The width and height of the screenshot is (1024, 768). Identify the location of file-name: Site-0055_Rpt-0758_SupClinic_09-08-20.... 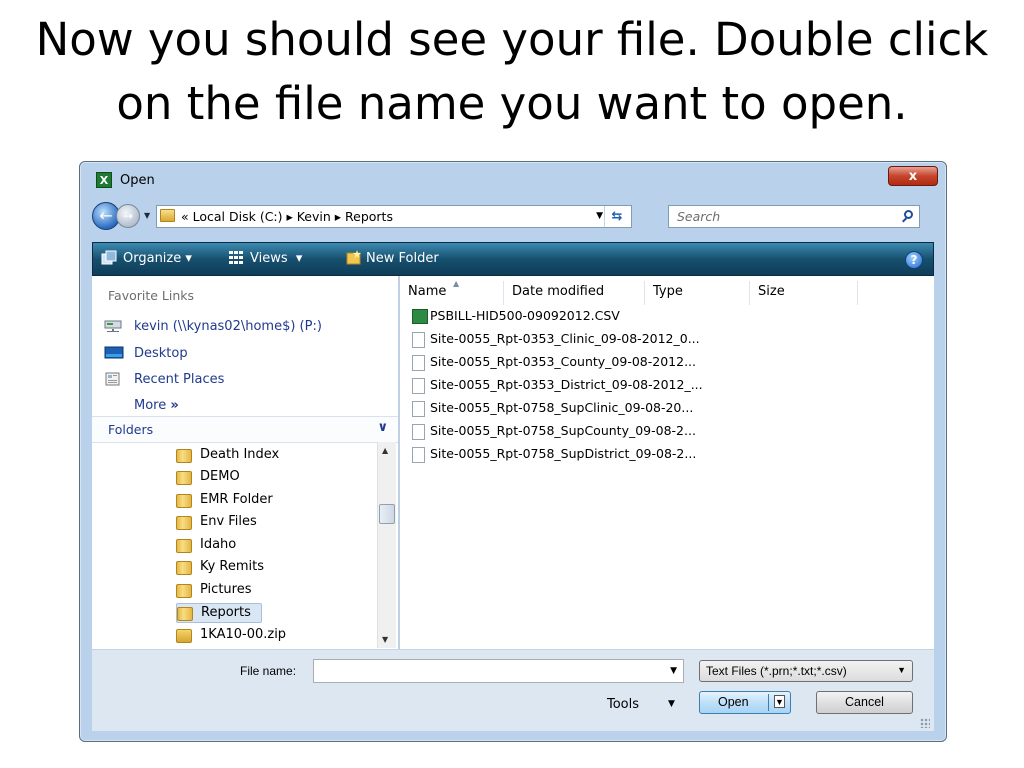
(562, 407).